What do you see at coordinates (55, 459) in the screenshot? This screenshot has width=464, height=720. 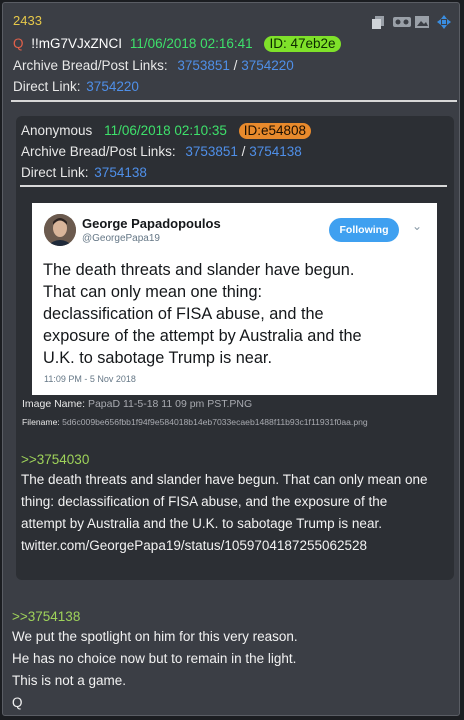 I see `quoted-reply-ref: >>3754030` at bounding box center [55, 459].